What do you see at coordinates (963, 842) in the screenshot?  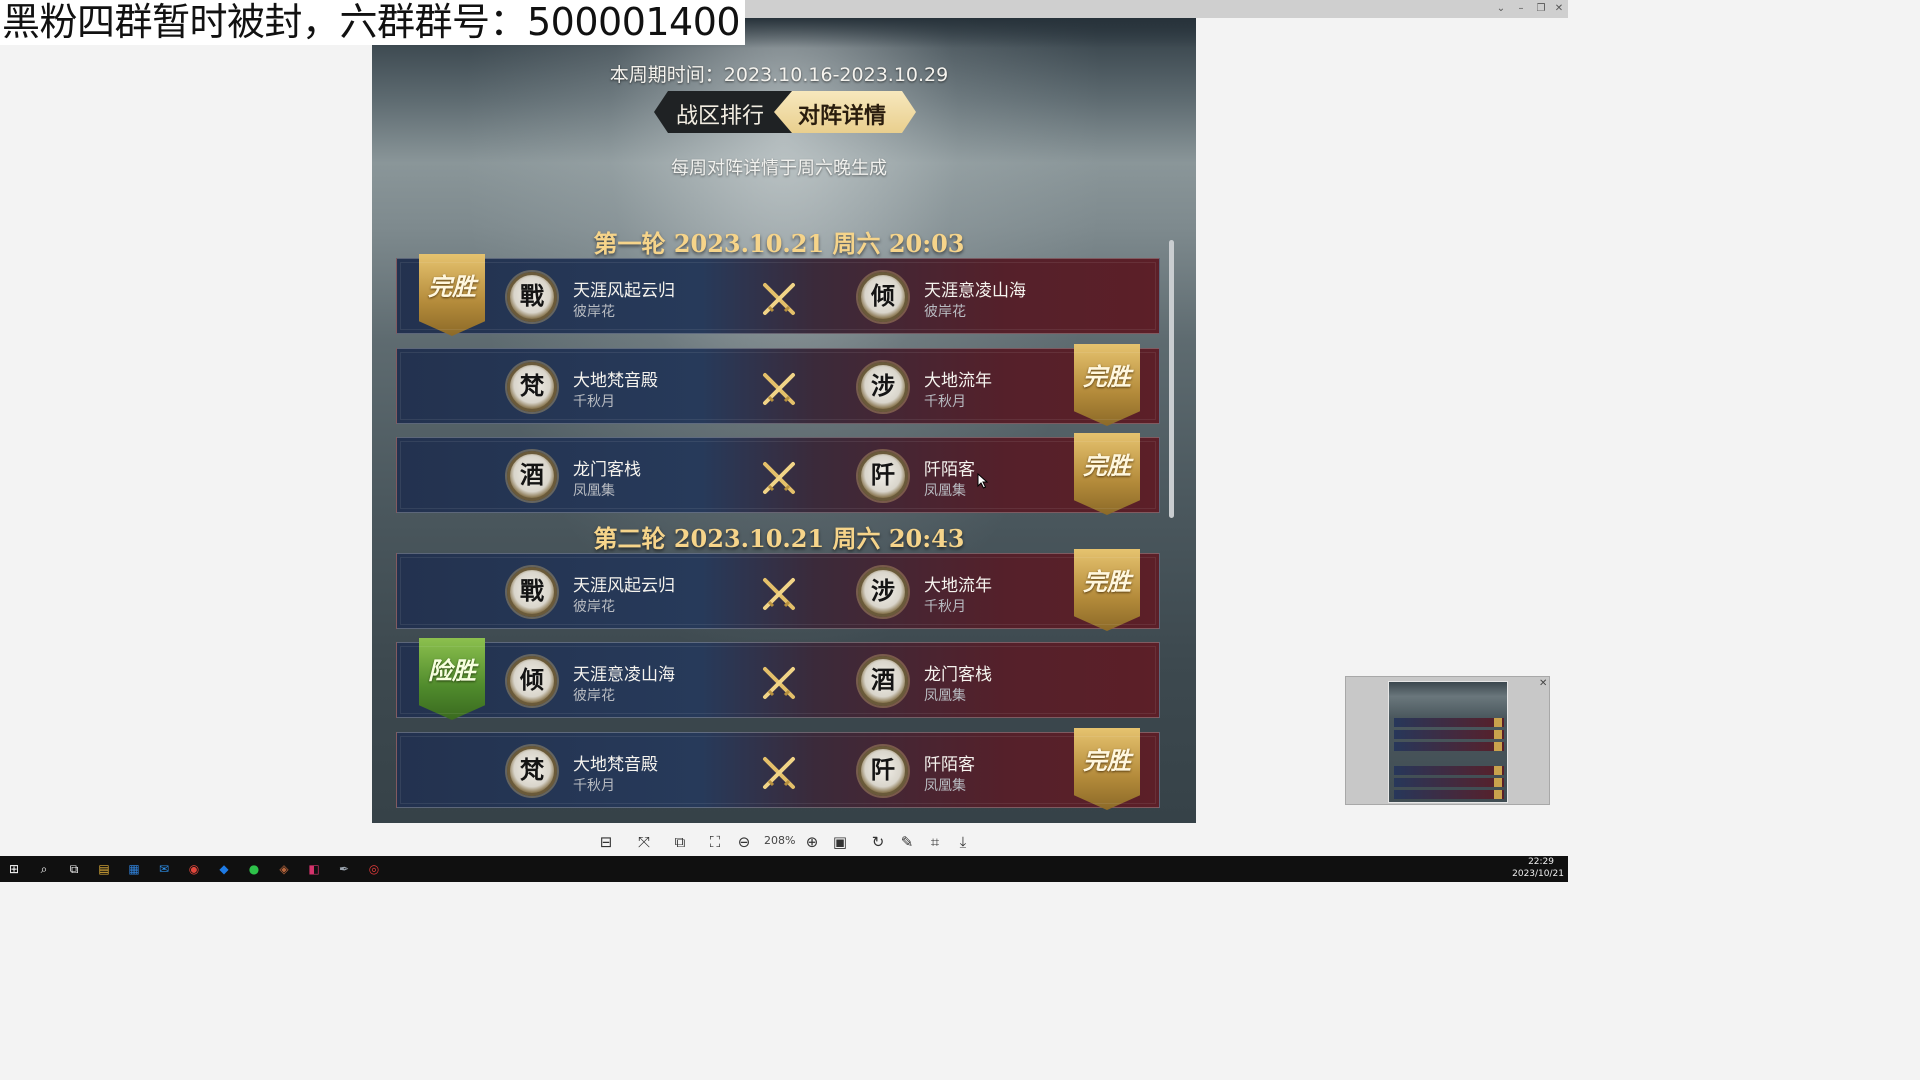 I see `download-icon: ⤓` at bounding box center [963, 842].